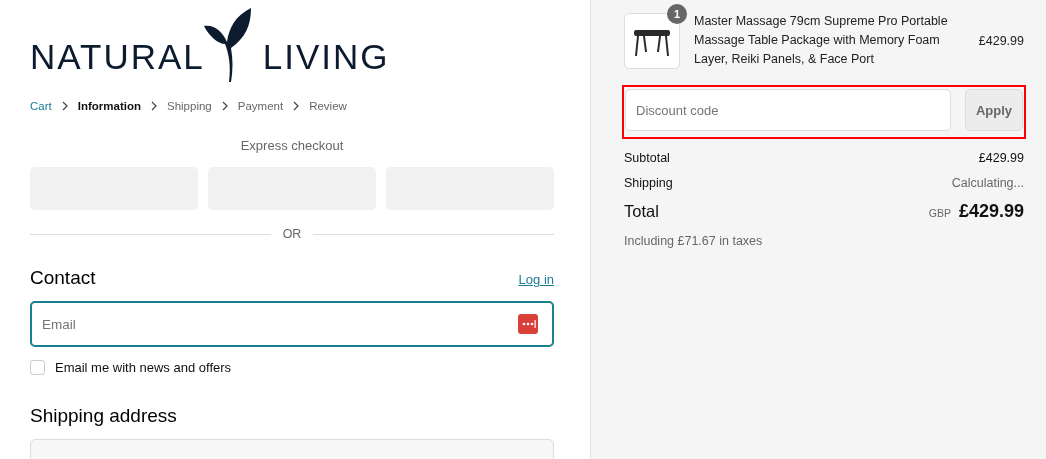 This screenshot has height=459, width=1046. What do you see at coordinates (37, 367) in the screenshot?
I see `newsletter-checkbox` at bounding box center [37, 367].